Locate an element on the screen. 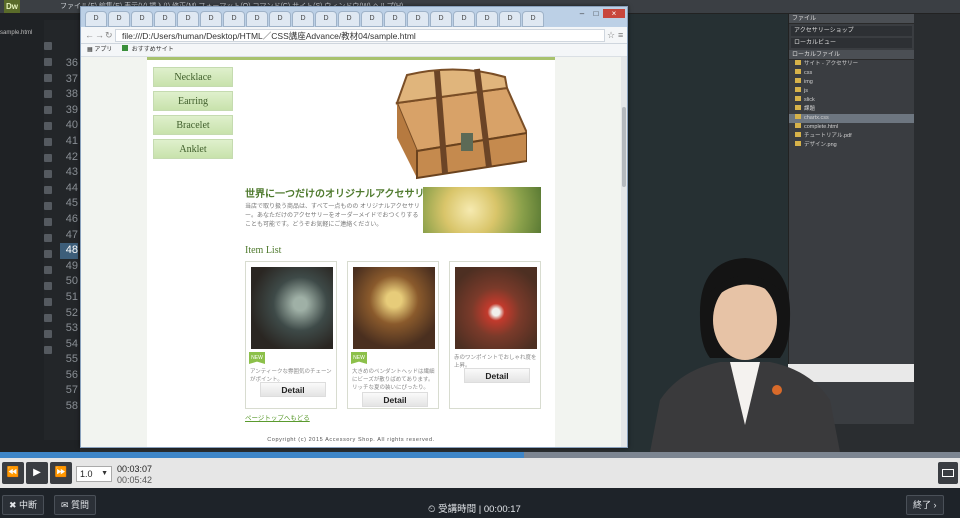 The width and height of the screenshot is (960, 518). play-button: ▶ is located at coordinates (37, 473).